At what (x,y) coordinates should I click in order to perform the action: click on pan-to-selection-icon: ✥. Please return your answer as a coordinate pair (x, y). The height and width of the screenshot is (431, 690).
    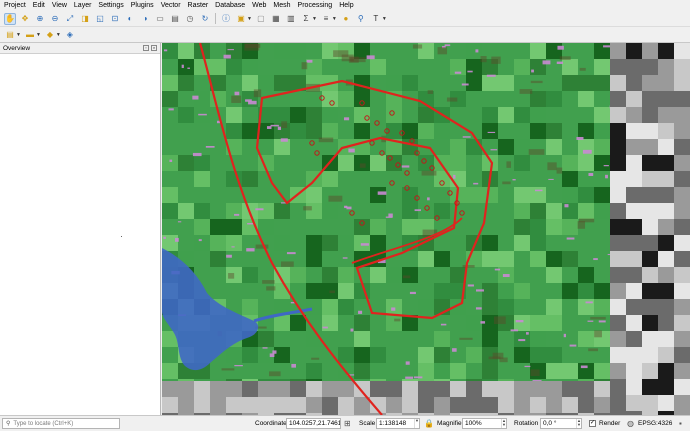
    Looking at the image, I should click on (25, 19).